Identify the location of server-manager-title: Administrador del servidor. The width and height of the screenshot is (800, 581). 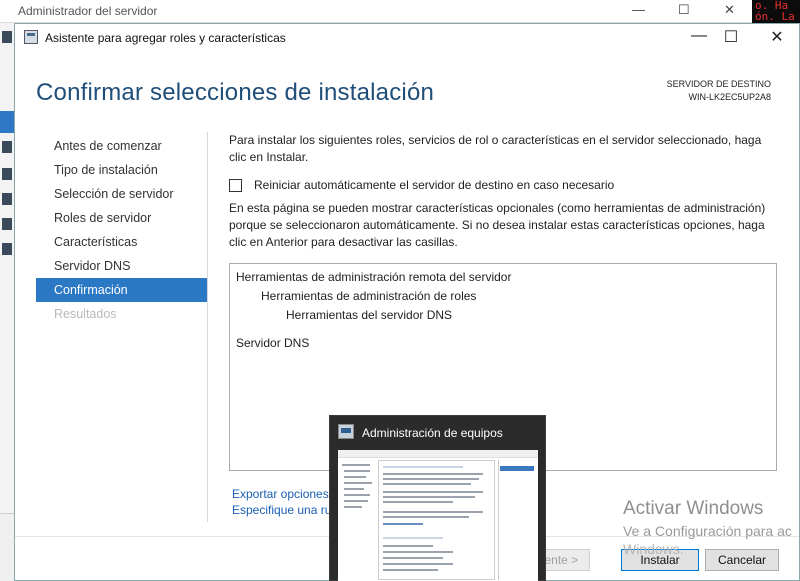
(88, 11).